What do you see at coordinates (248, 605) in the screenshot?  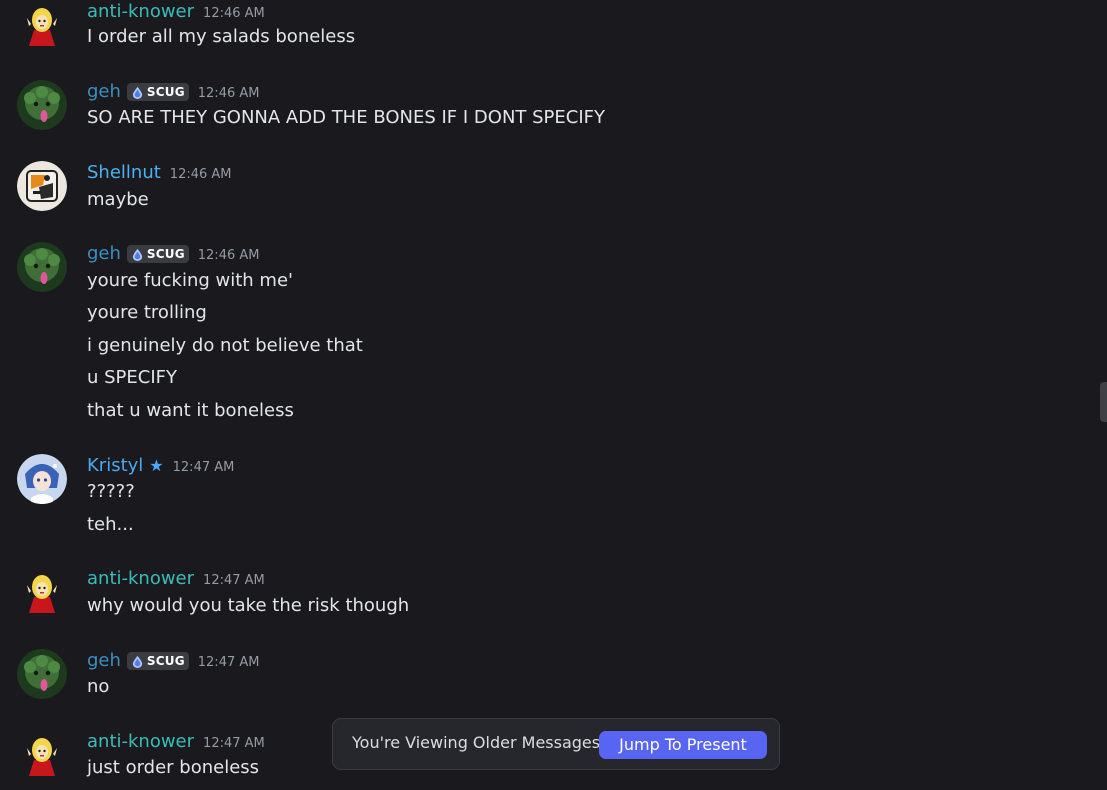 I see `message-text: why would you take the risk though` at bounding box center [248, 605].